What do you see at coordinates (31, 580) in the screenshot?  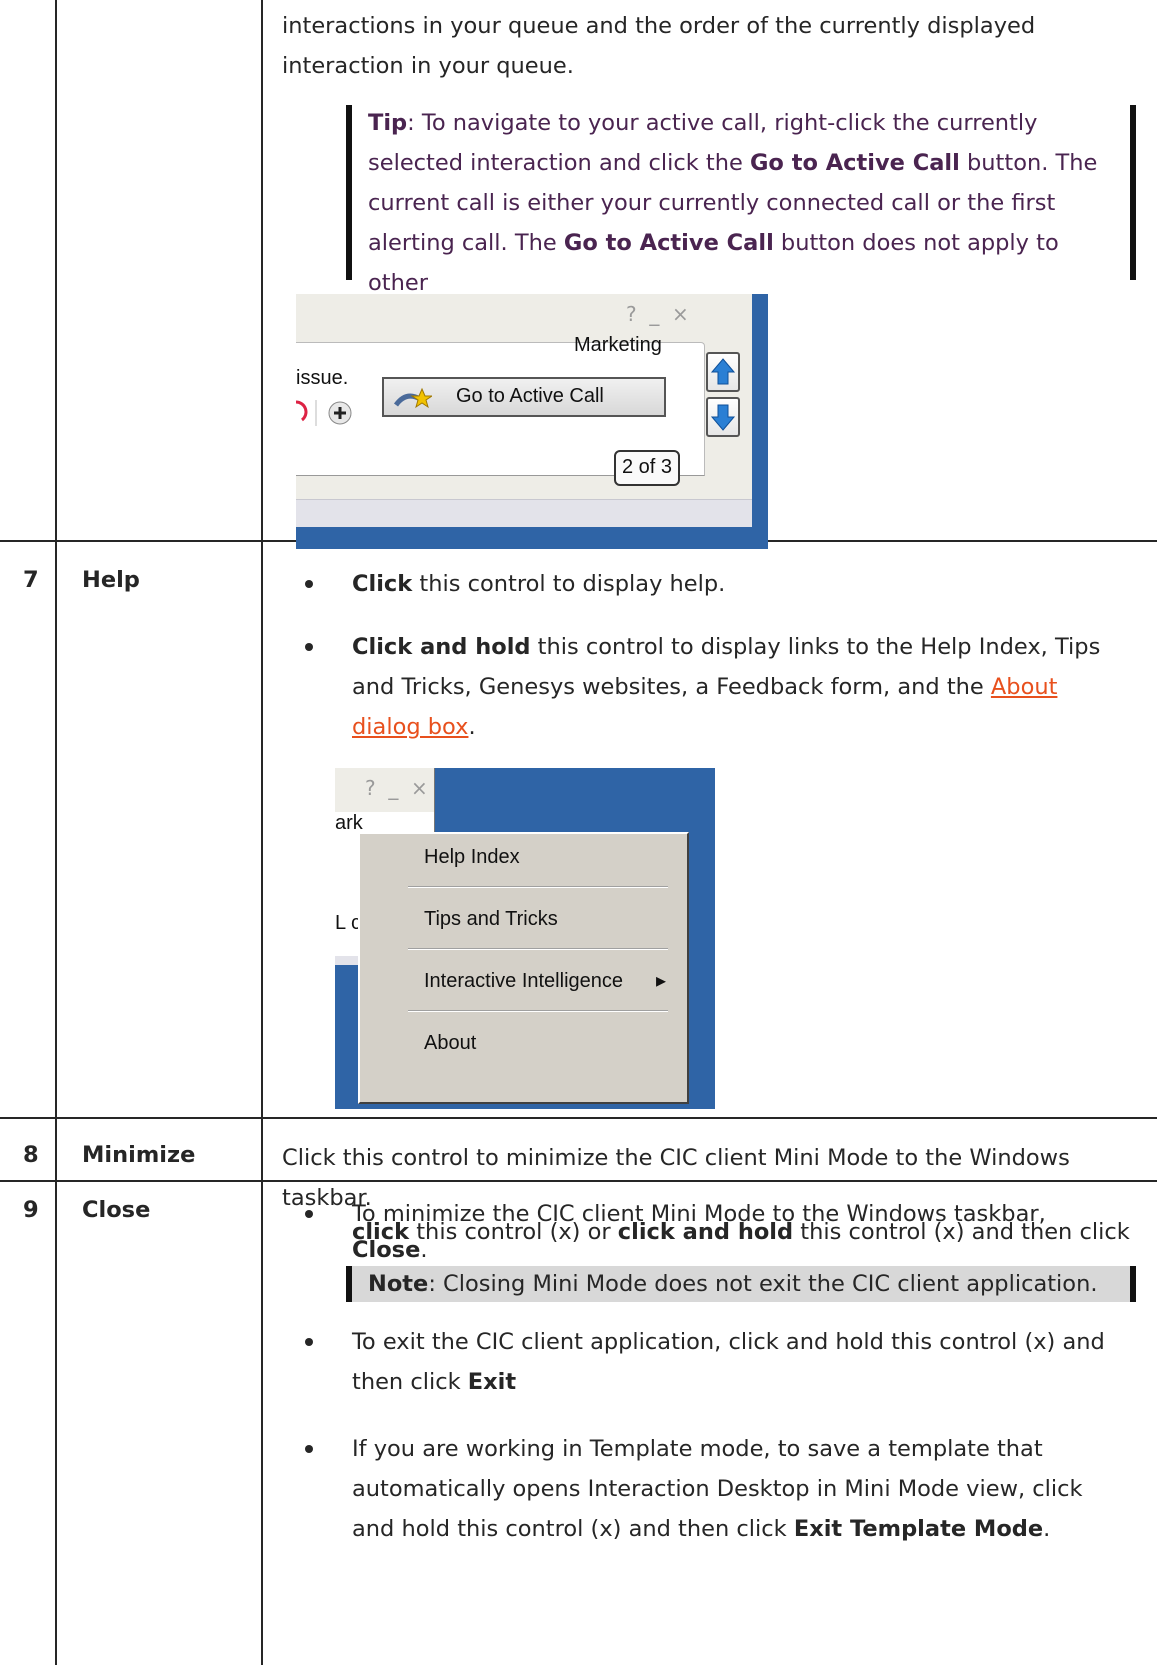 I see `row7-number: 7` at bounding box center [31, 580].